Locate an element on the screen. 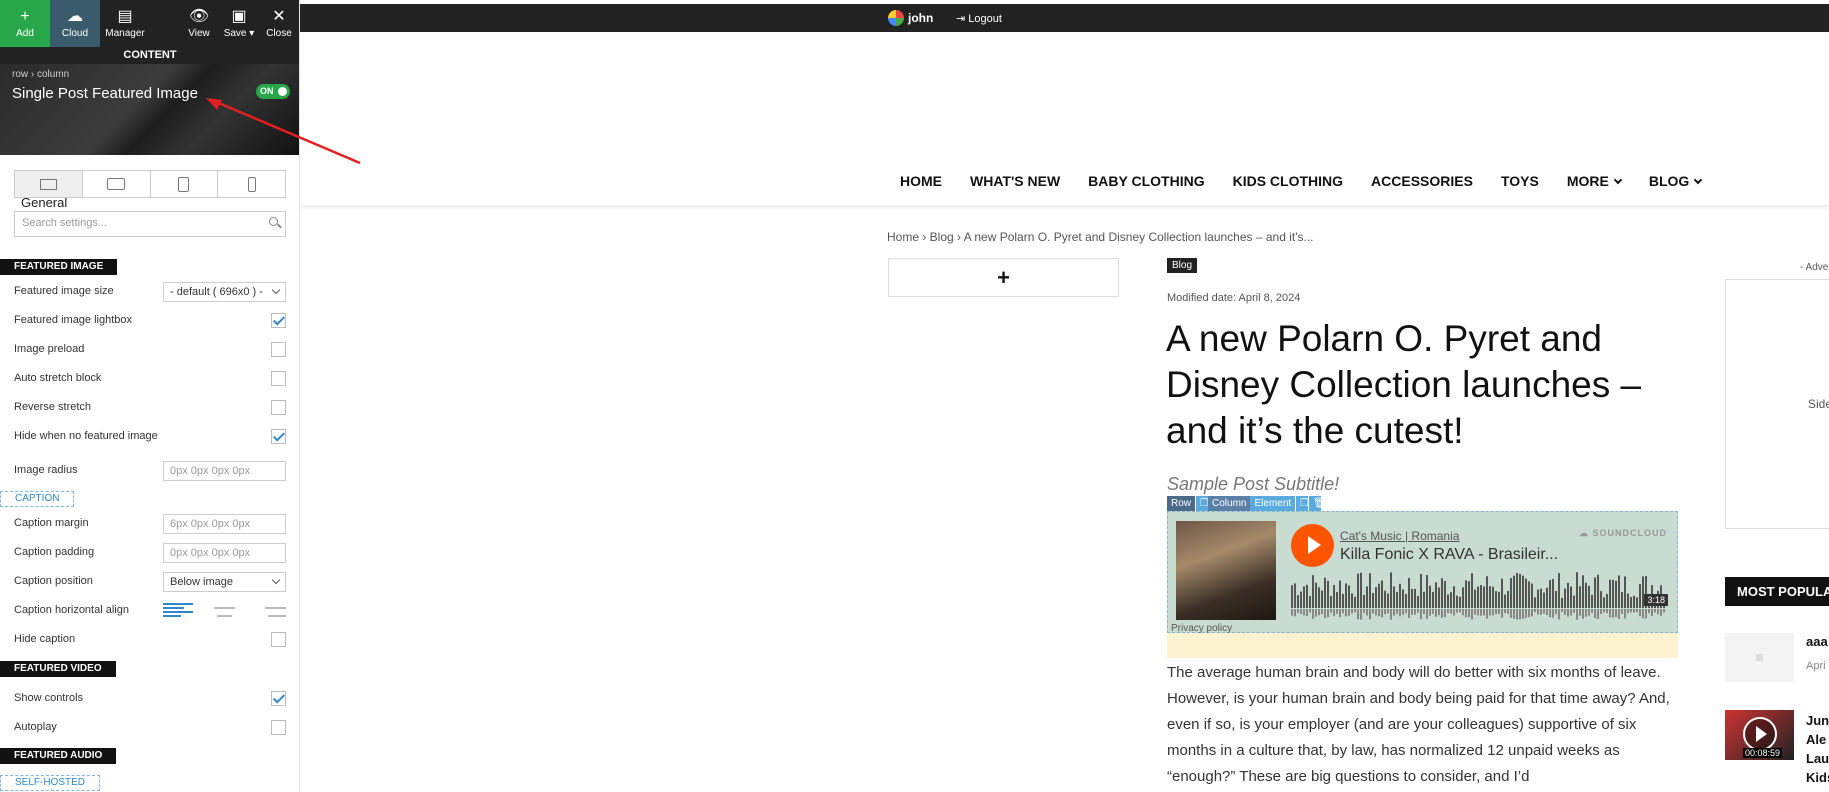 This screenshot has height=792, width=1829. element-label: Element is located at coordinates (1273, 503).